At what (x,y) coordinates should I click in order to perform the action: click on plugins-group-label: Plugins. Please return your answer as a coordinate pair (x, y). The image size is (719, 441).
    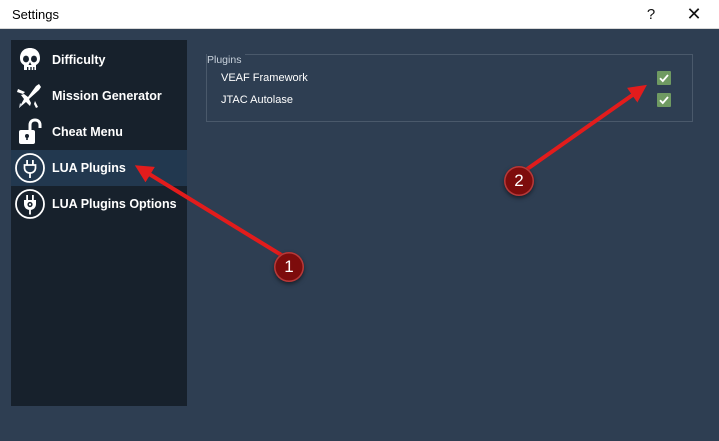
    Looking at the image, I should click on (226, 60).